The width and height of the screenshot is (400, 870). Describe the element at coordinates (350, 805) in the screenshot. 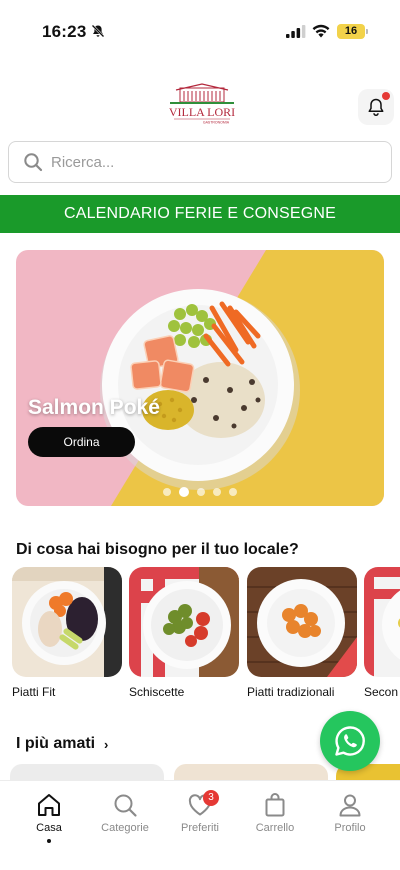

I see `user-icon` at that location.